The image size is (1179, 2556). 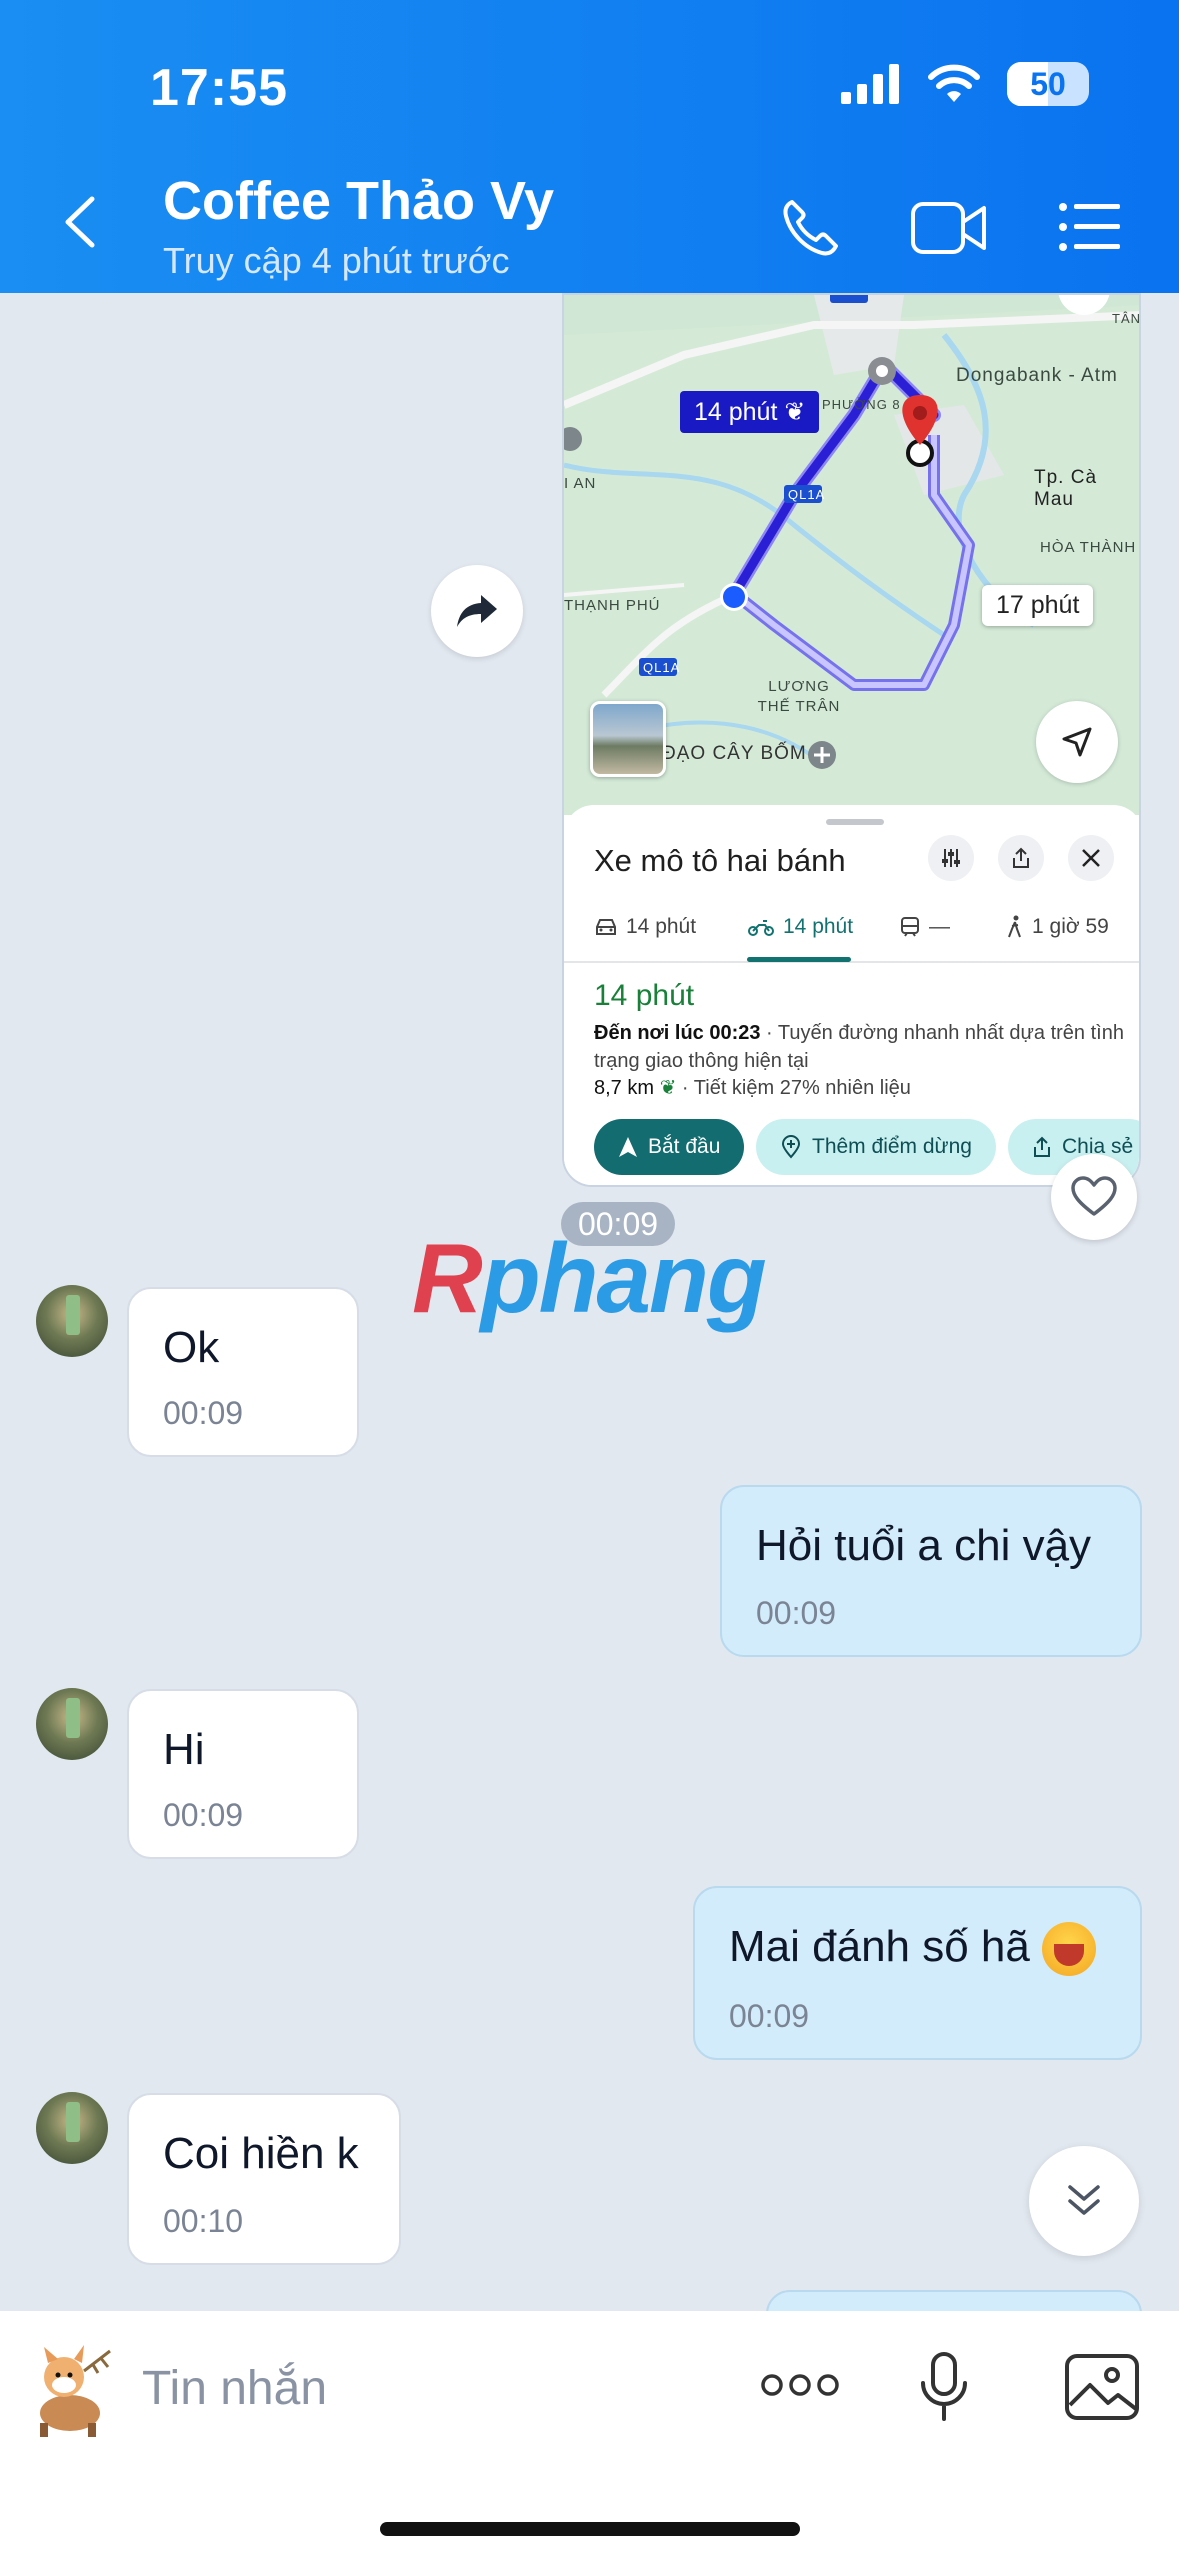 I want to click on area-label: PHƯỜNG 8, so click(x=861, y=404).